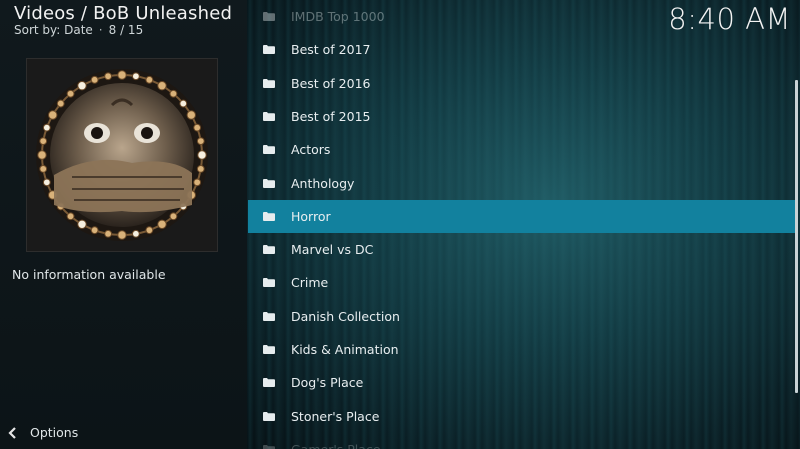 The height and width of the screenshot is (449, 800). I want to click on list-item-label: Stoner's Place, so click(335, 416).